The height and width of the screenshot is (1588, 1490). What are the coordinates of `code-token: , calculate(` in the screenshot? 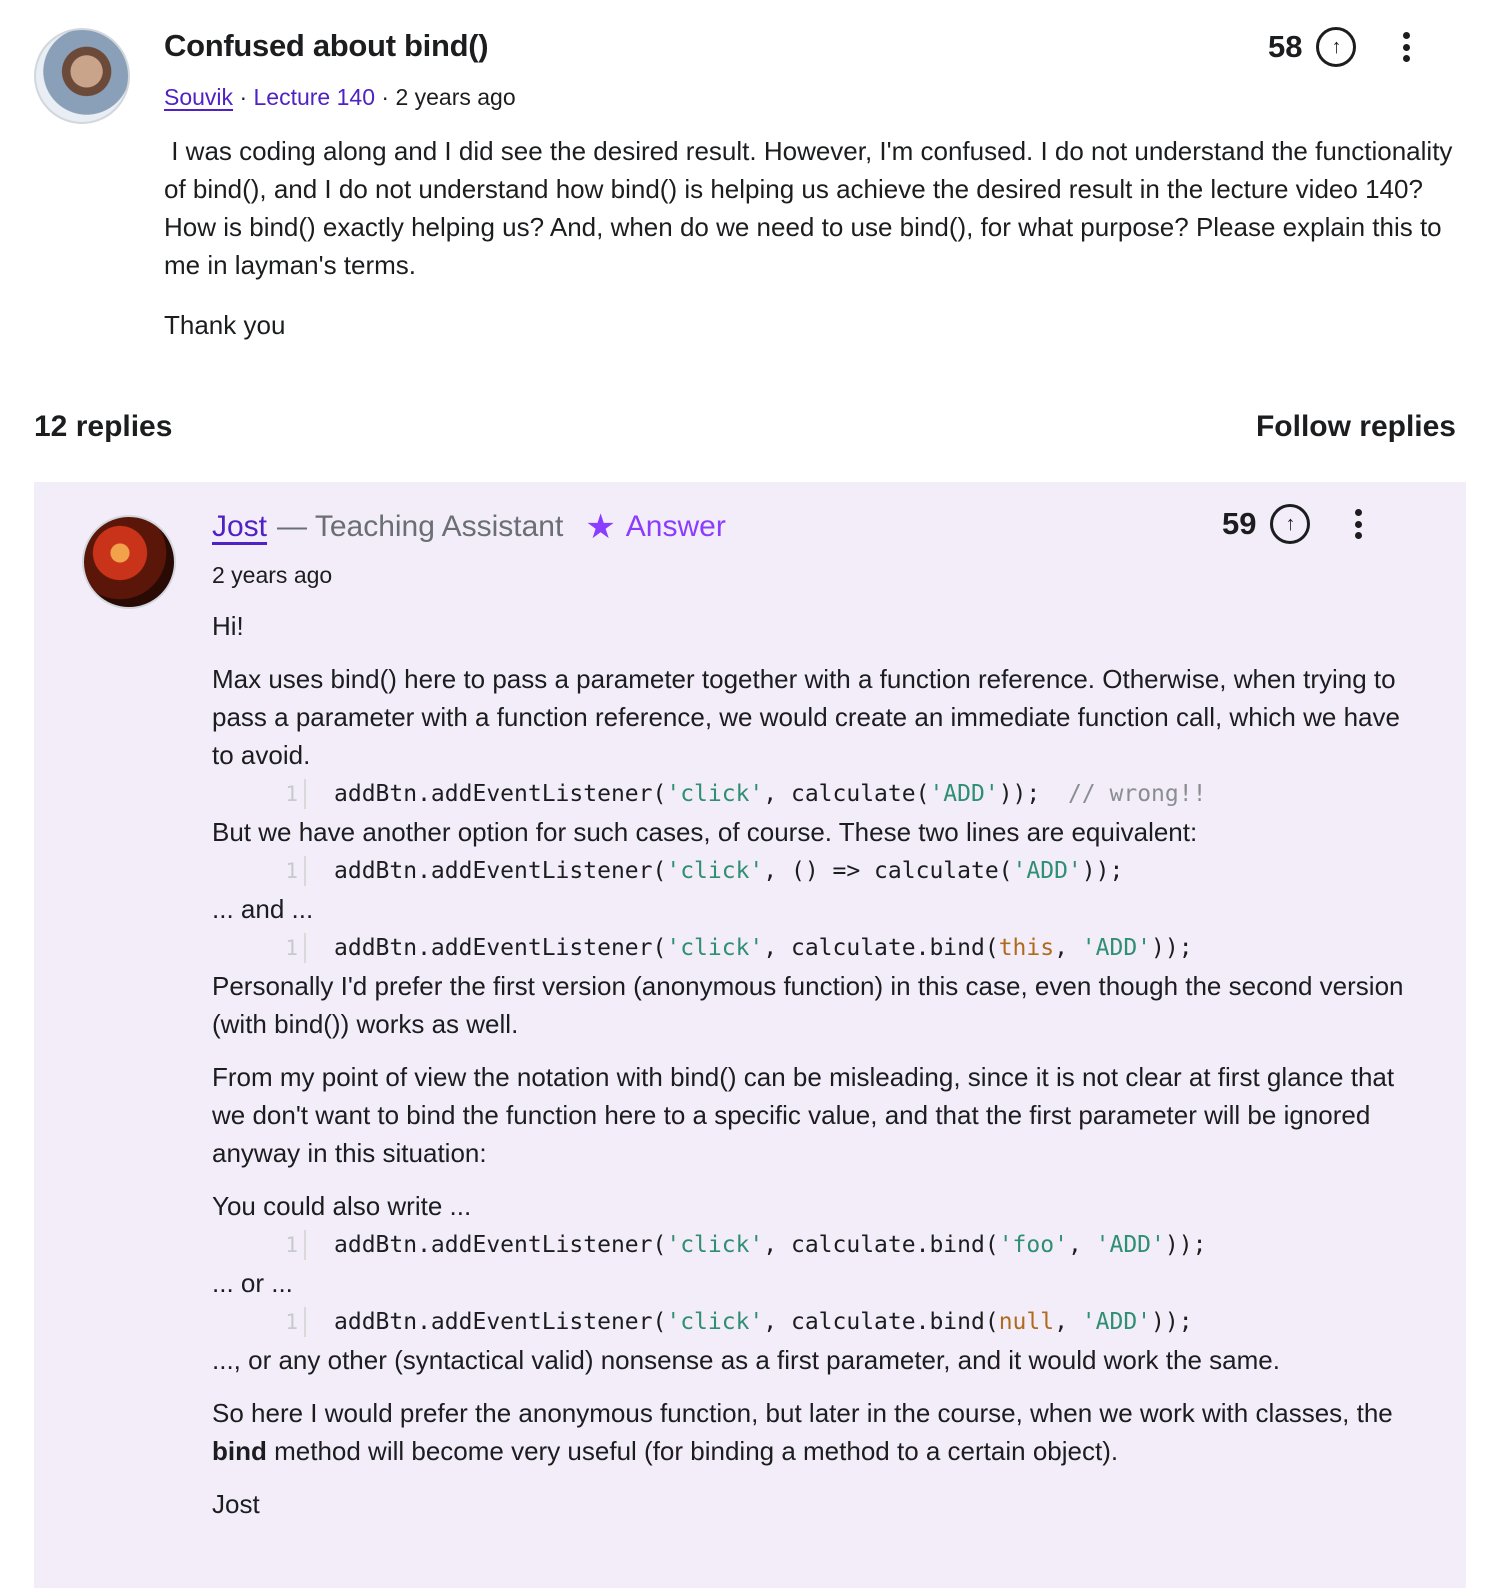 It's located at (846, 793).